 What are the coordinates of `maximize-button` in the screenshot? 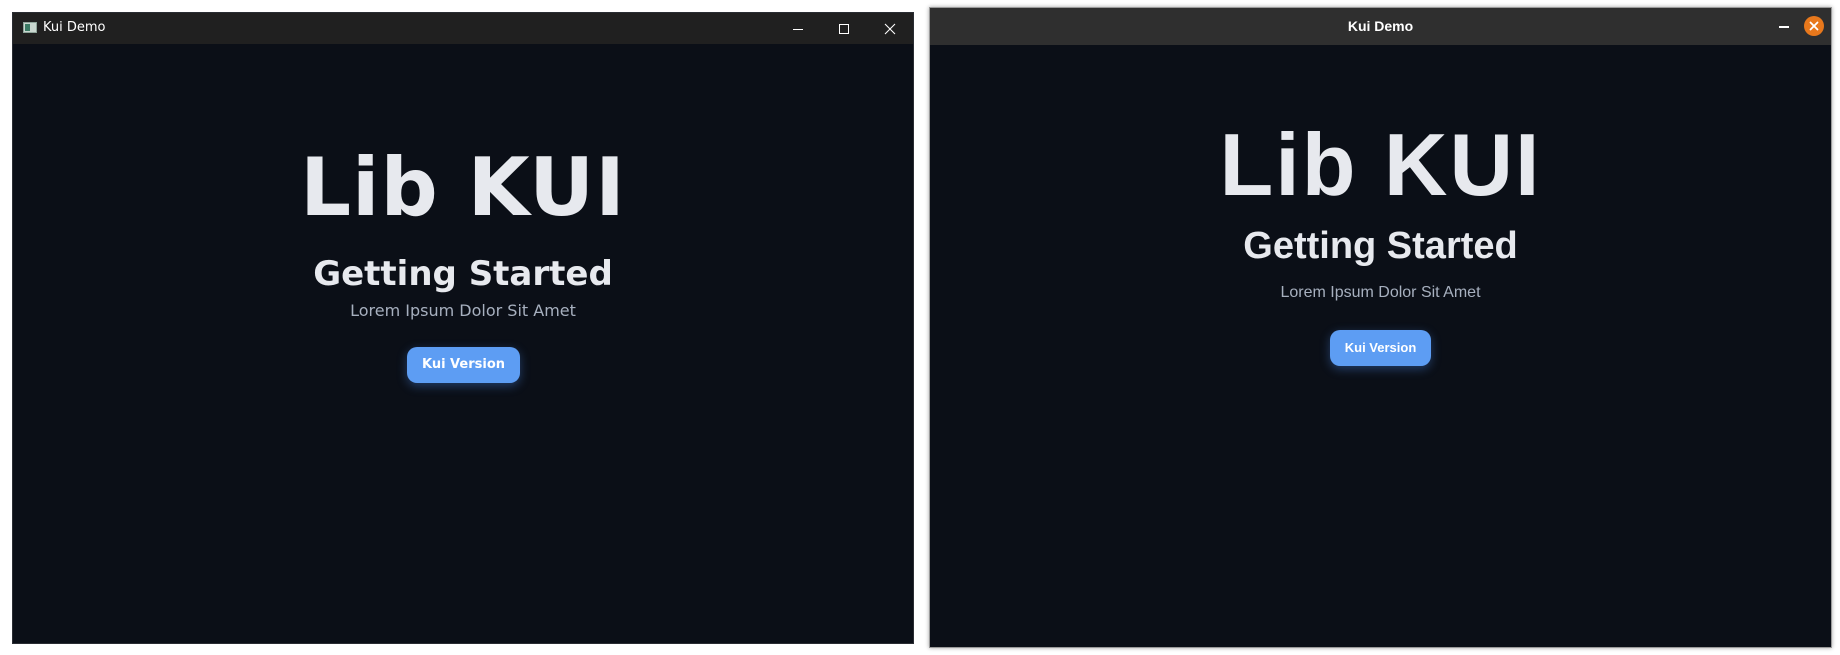 It's located at (844, 28).